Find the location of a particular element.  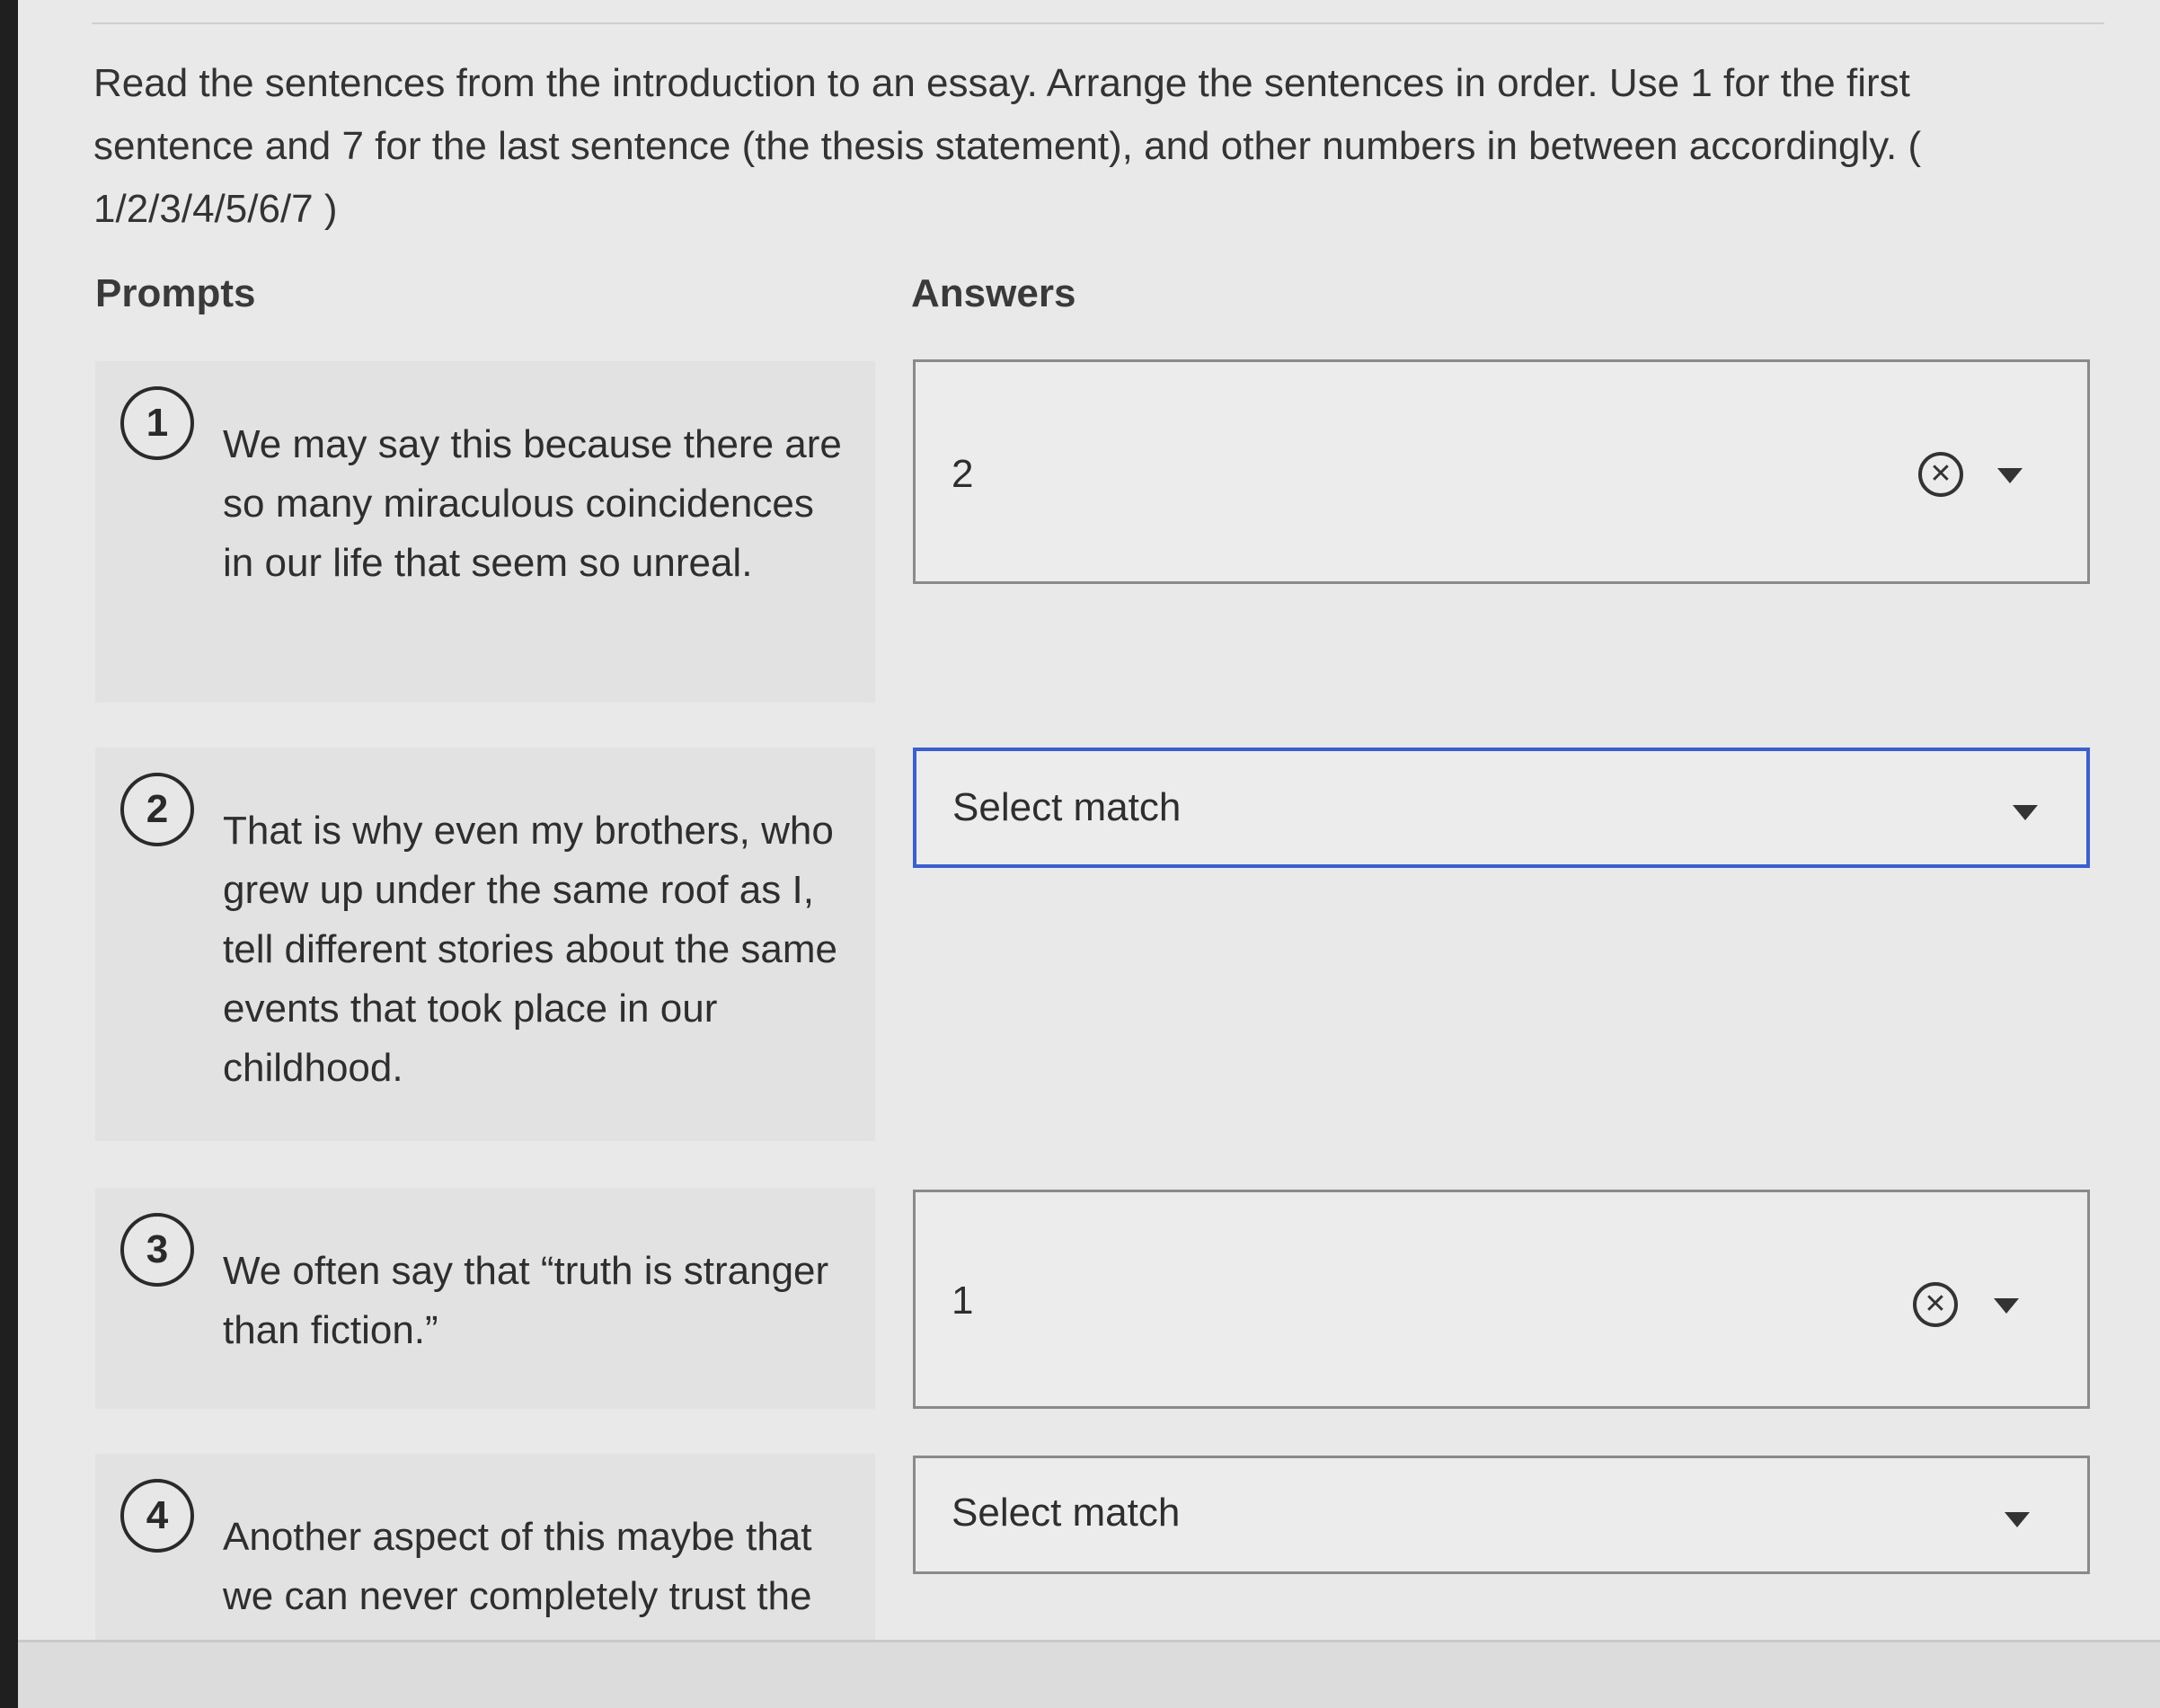

answer-select-1: 2 ✕ is located at coordinates (1501, 471).